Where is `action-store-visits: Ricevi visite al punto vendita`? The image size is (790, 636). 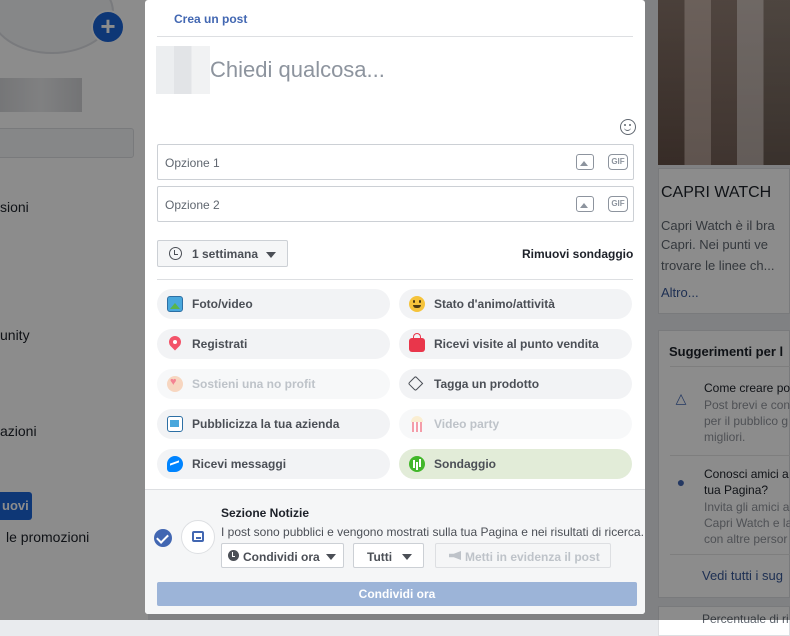 action-store-visits: Ricevi visite al punto vendita is located at coordinates (515, 344).